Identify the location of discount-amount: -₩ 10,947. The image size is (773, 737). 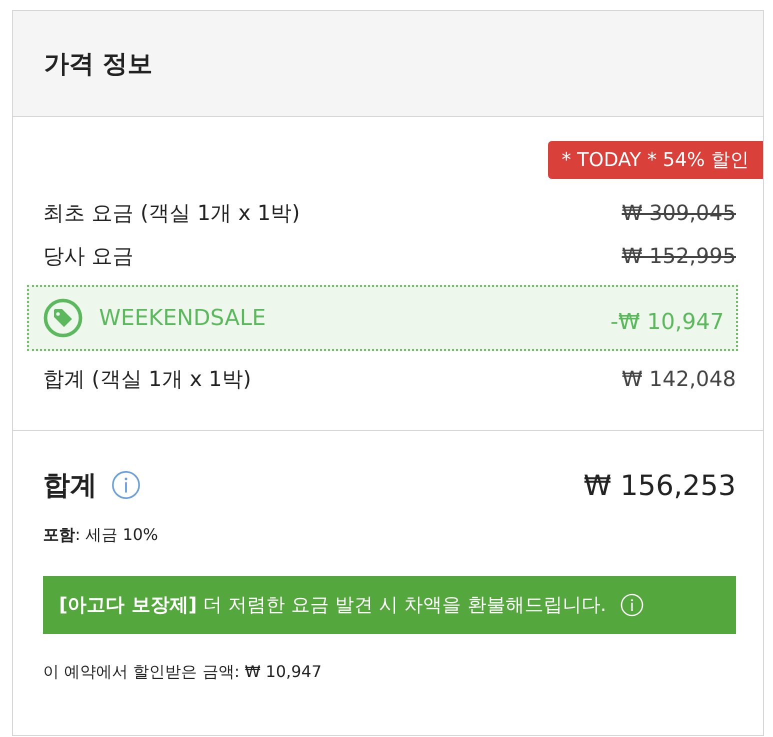
(667, 322).